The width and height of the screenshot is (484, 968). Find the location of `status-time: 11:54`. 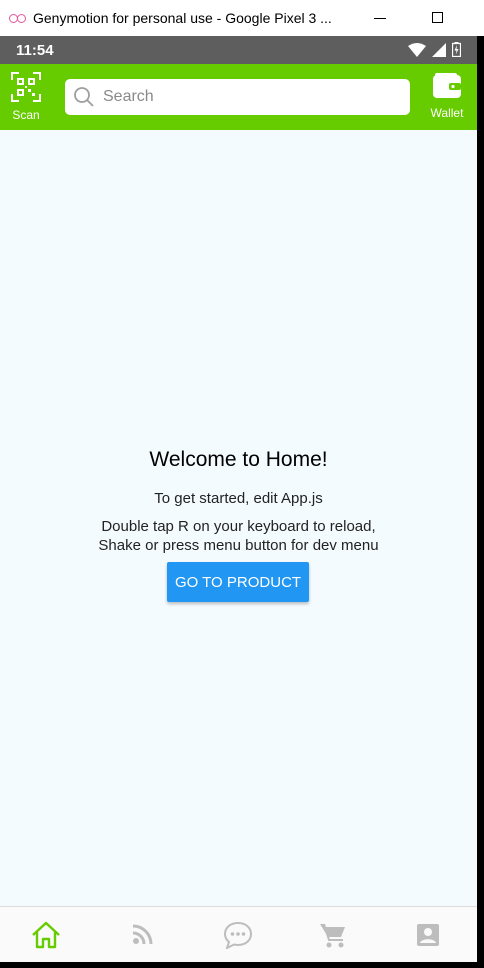

status-time: 11:54 is located at coordinates (35, 50).